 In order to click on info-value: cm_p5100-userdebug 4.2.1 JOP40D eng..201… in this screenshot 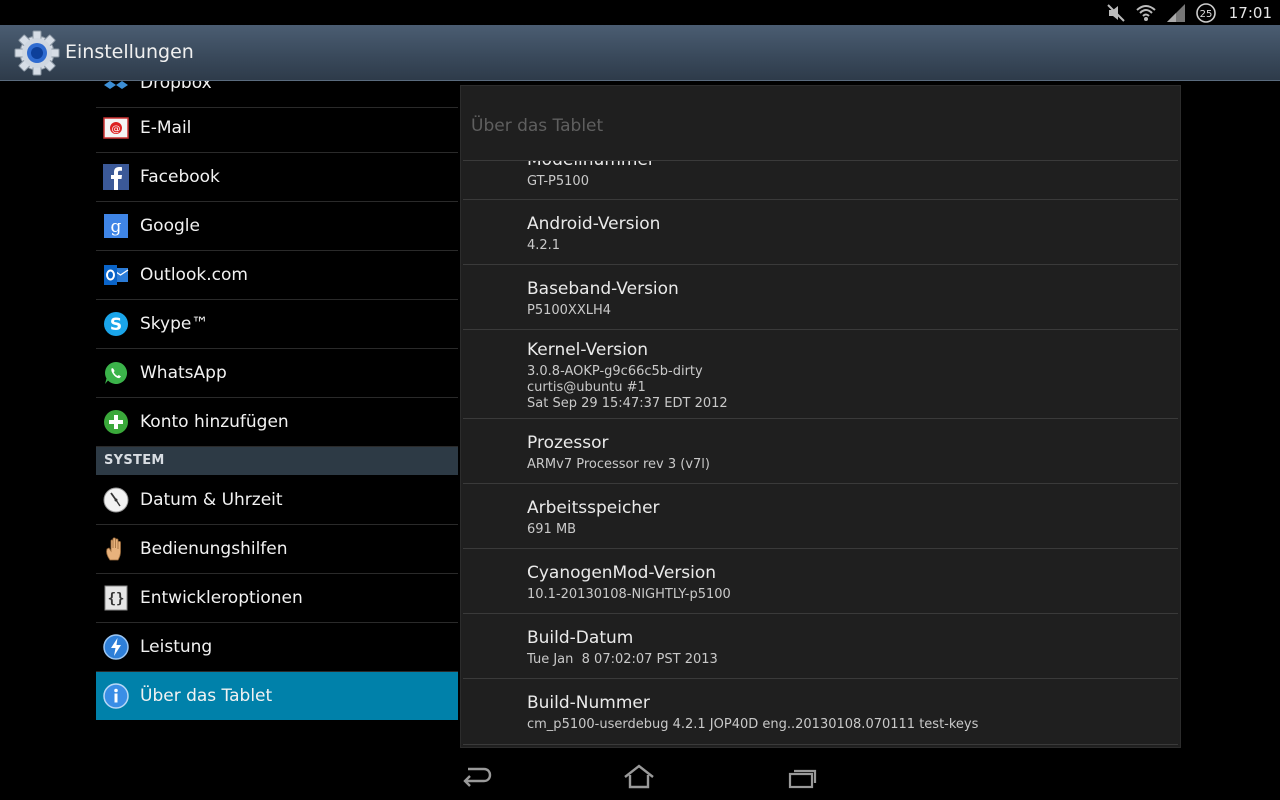, I will do `click(753, 724)`.